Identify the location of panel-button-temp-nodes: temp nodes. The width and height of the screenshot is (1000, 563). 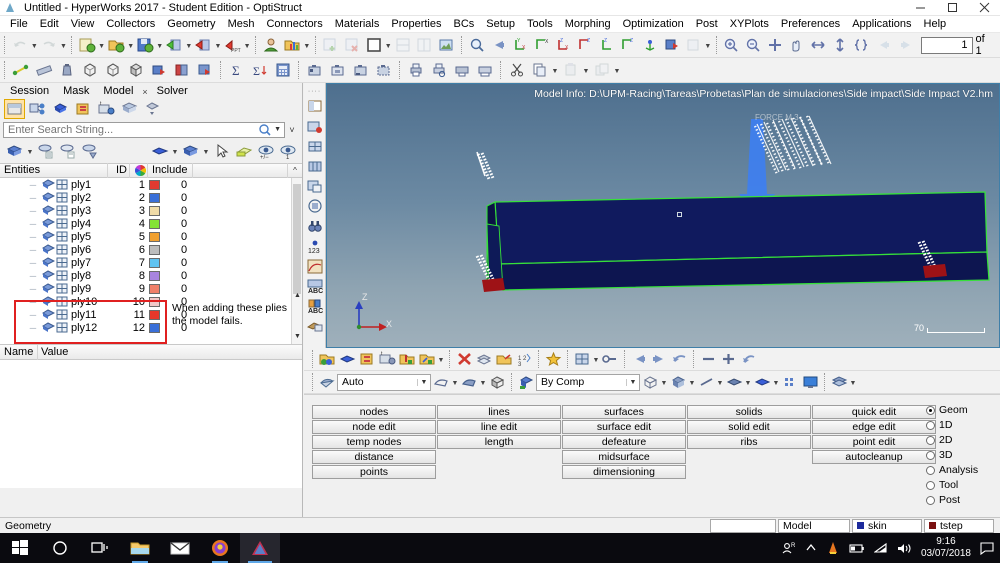
(374, 442).